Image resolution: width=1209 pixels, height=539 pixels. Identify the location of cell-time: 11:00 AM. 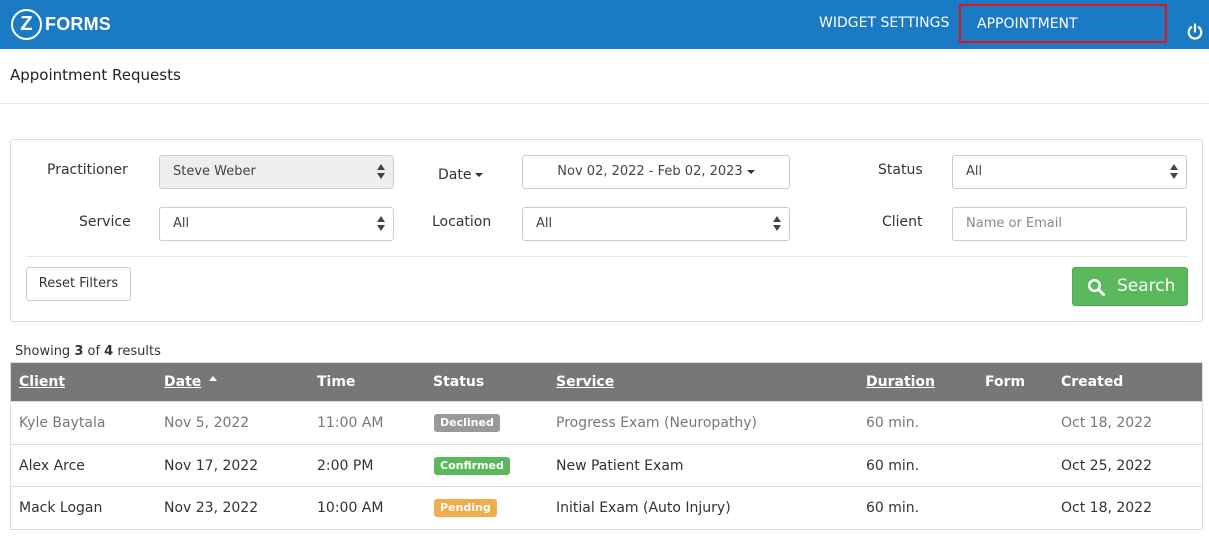
(350, 423).